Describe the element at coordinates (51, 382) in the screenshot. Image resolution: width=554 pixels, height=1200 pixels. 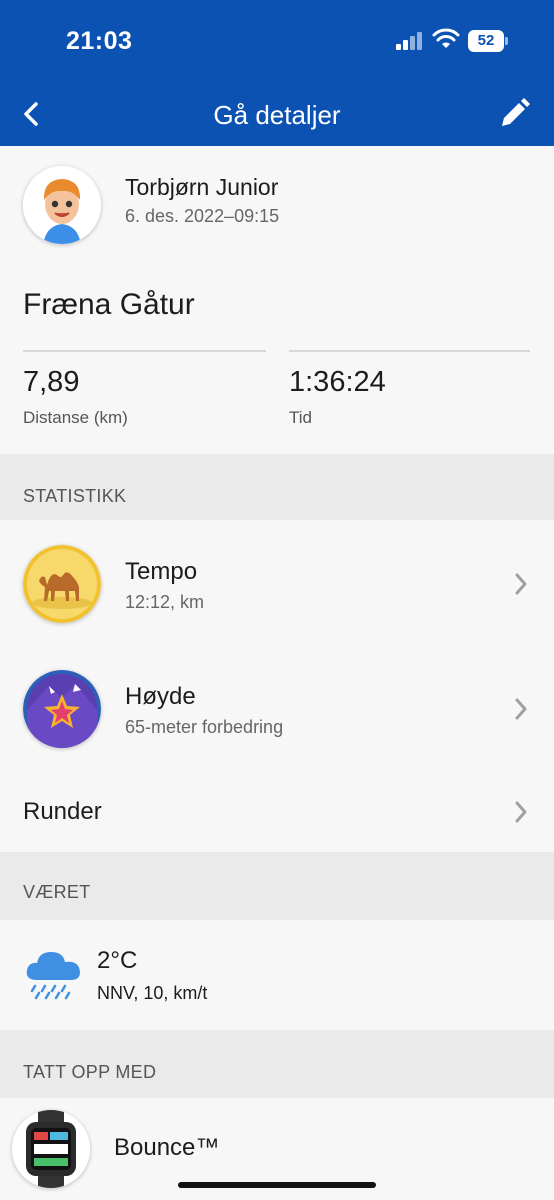
I see `distance-value: 7,89` at that location.